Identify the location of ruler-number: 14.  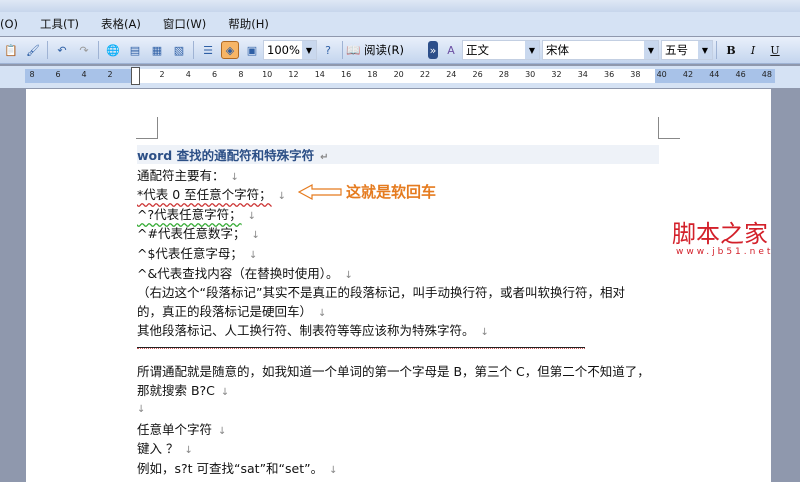
(319, 74).